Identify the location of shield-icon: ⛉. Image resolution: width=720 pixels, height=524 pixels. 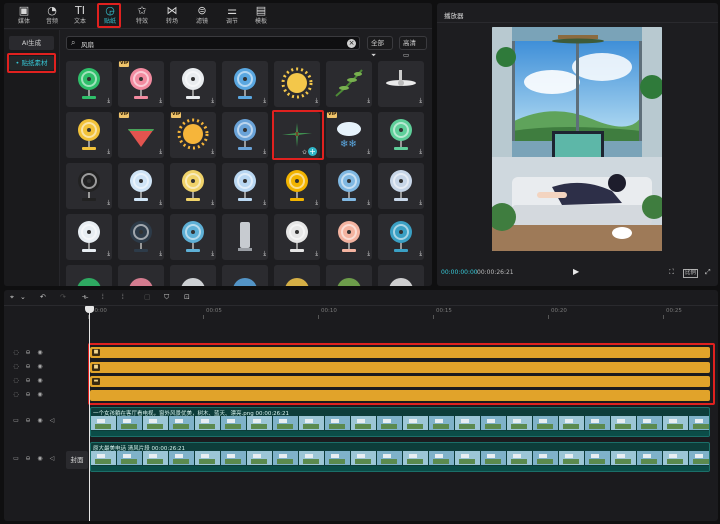
(166, 297).